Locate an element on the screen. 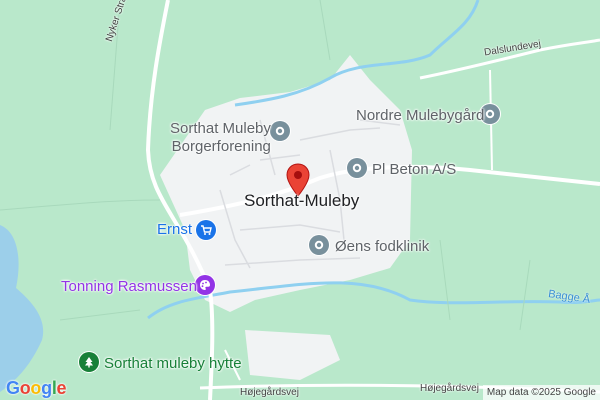  place-pin-oens-fodklinik is located at coordinates (319, 245).